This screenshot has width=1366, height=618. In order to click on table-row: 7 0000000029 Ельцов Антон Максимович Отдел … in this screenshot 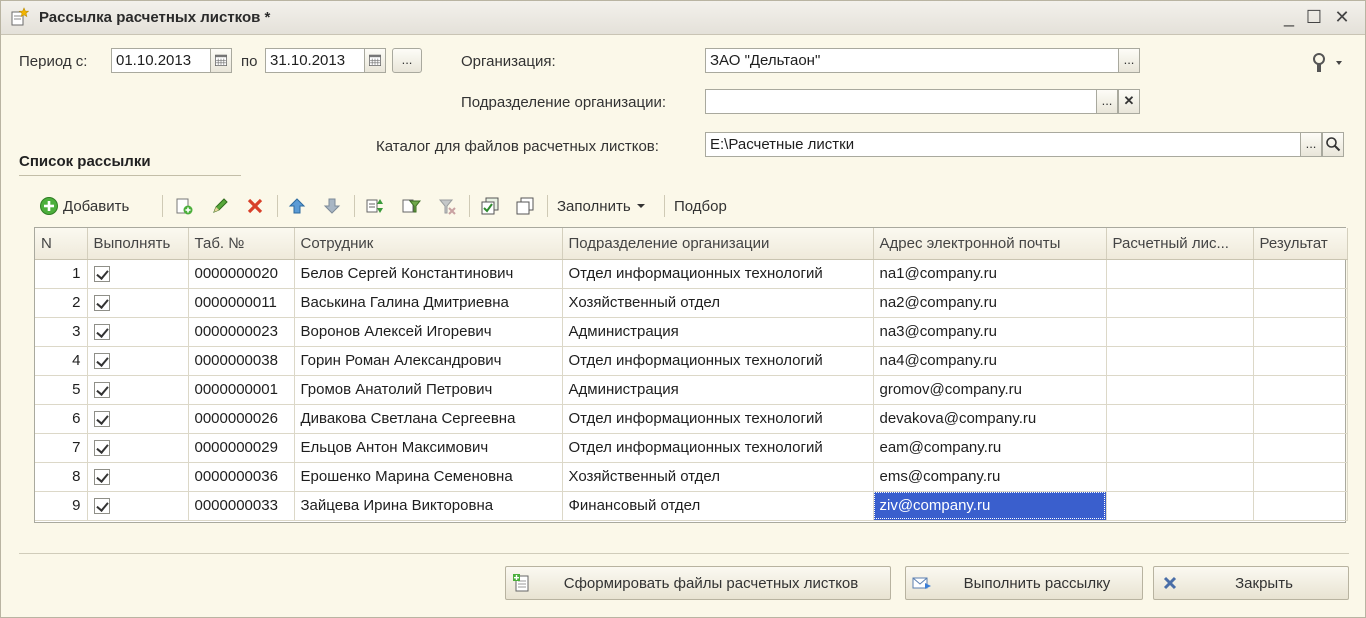, I will do `click(691, 448)`.